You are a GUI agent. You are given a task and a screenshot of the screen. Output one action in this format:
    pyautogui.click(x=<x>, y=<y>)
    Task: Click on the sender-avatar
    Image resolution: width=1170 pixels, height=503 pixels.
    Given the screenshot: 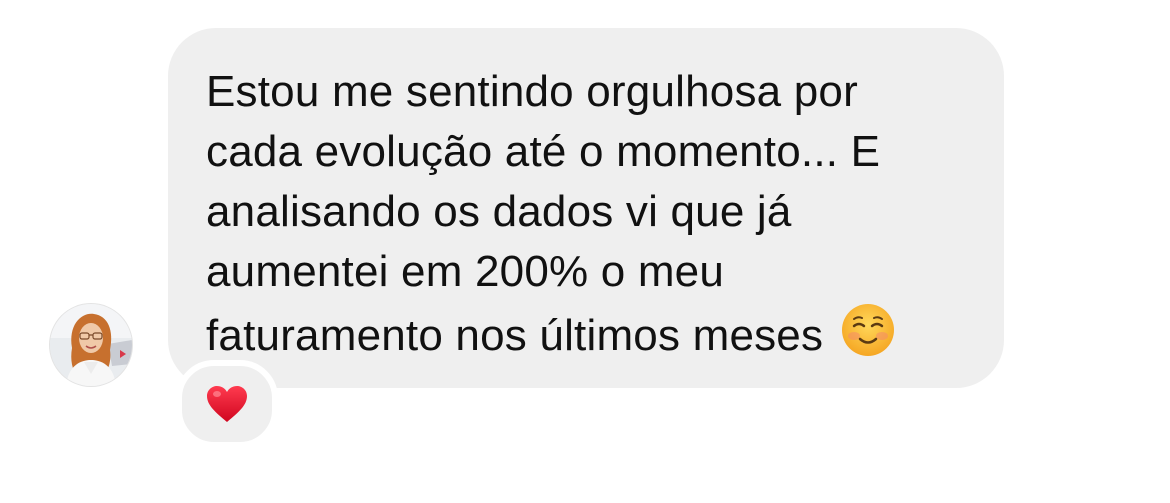 What is the action you would take?
    pyautogui.click(x=91, y=345)
    